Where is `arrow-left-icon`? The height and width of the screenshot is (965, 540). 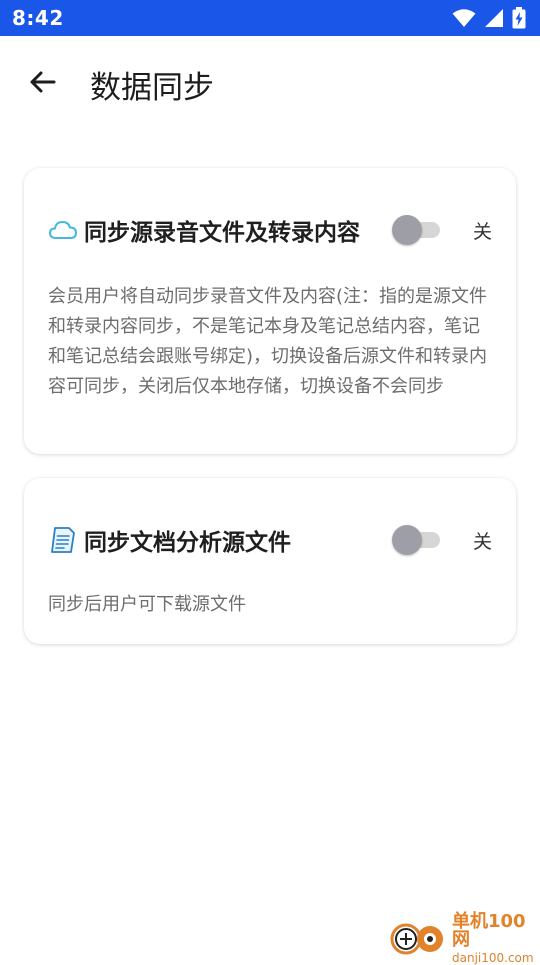 arrow-left-icon is located at coordinates (42, 84).